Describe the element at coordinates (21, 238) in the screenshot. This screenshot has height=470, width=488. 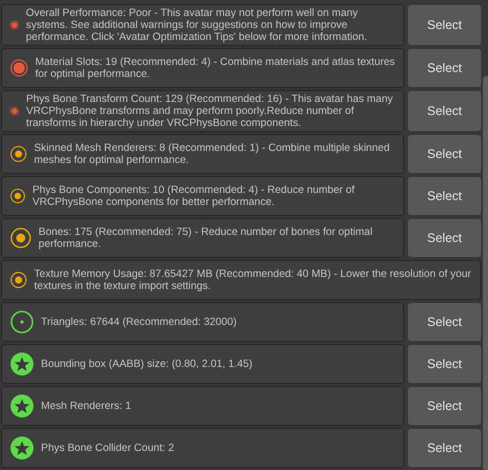
I see `warning-circle-icon` at that location.